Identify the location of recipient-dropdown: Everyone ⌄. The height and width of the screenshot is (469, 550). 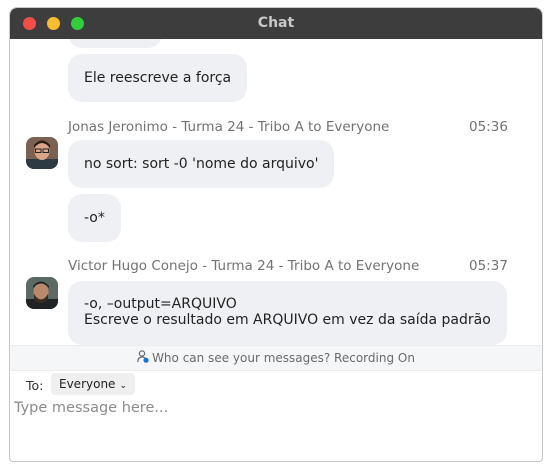
(93, 384).